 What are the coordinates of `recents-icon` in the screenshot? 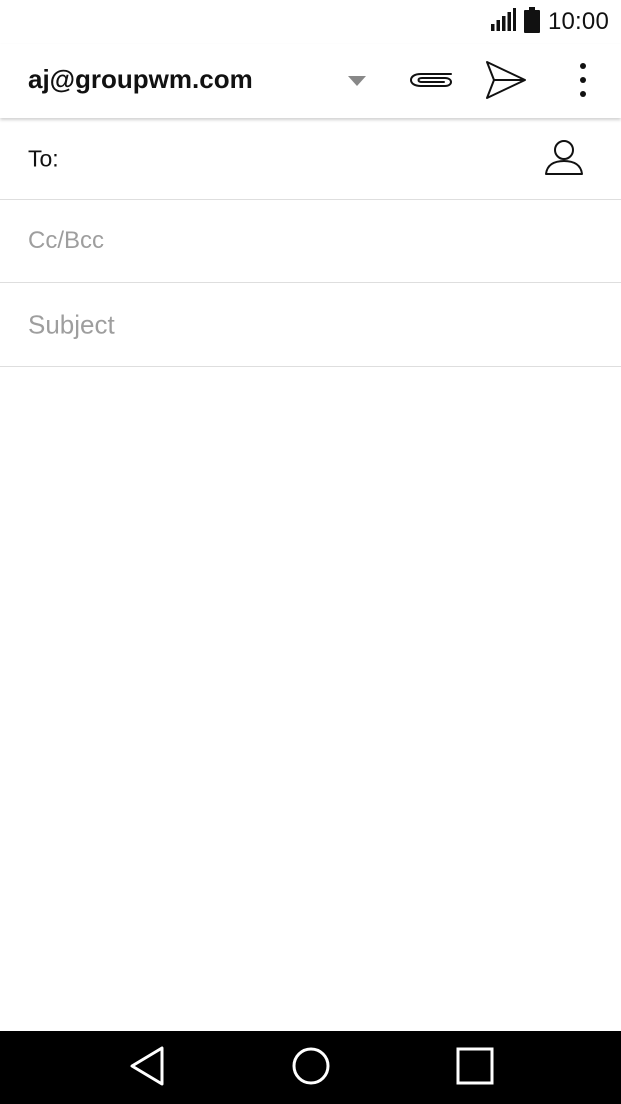 It's located at (475, 1068).